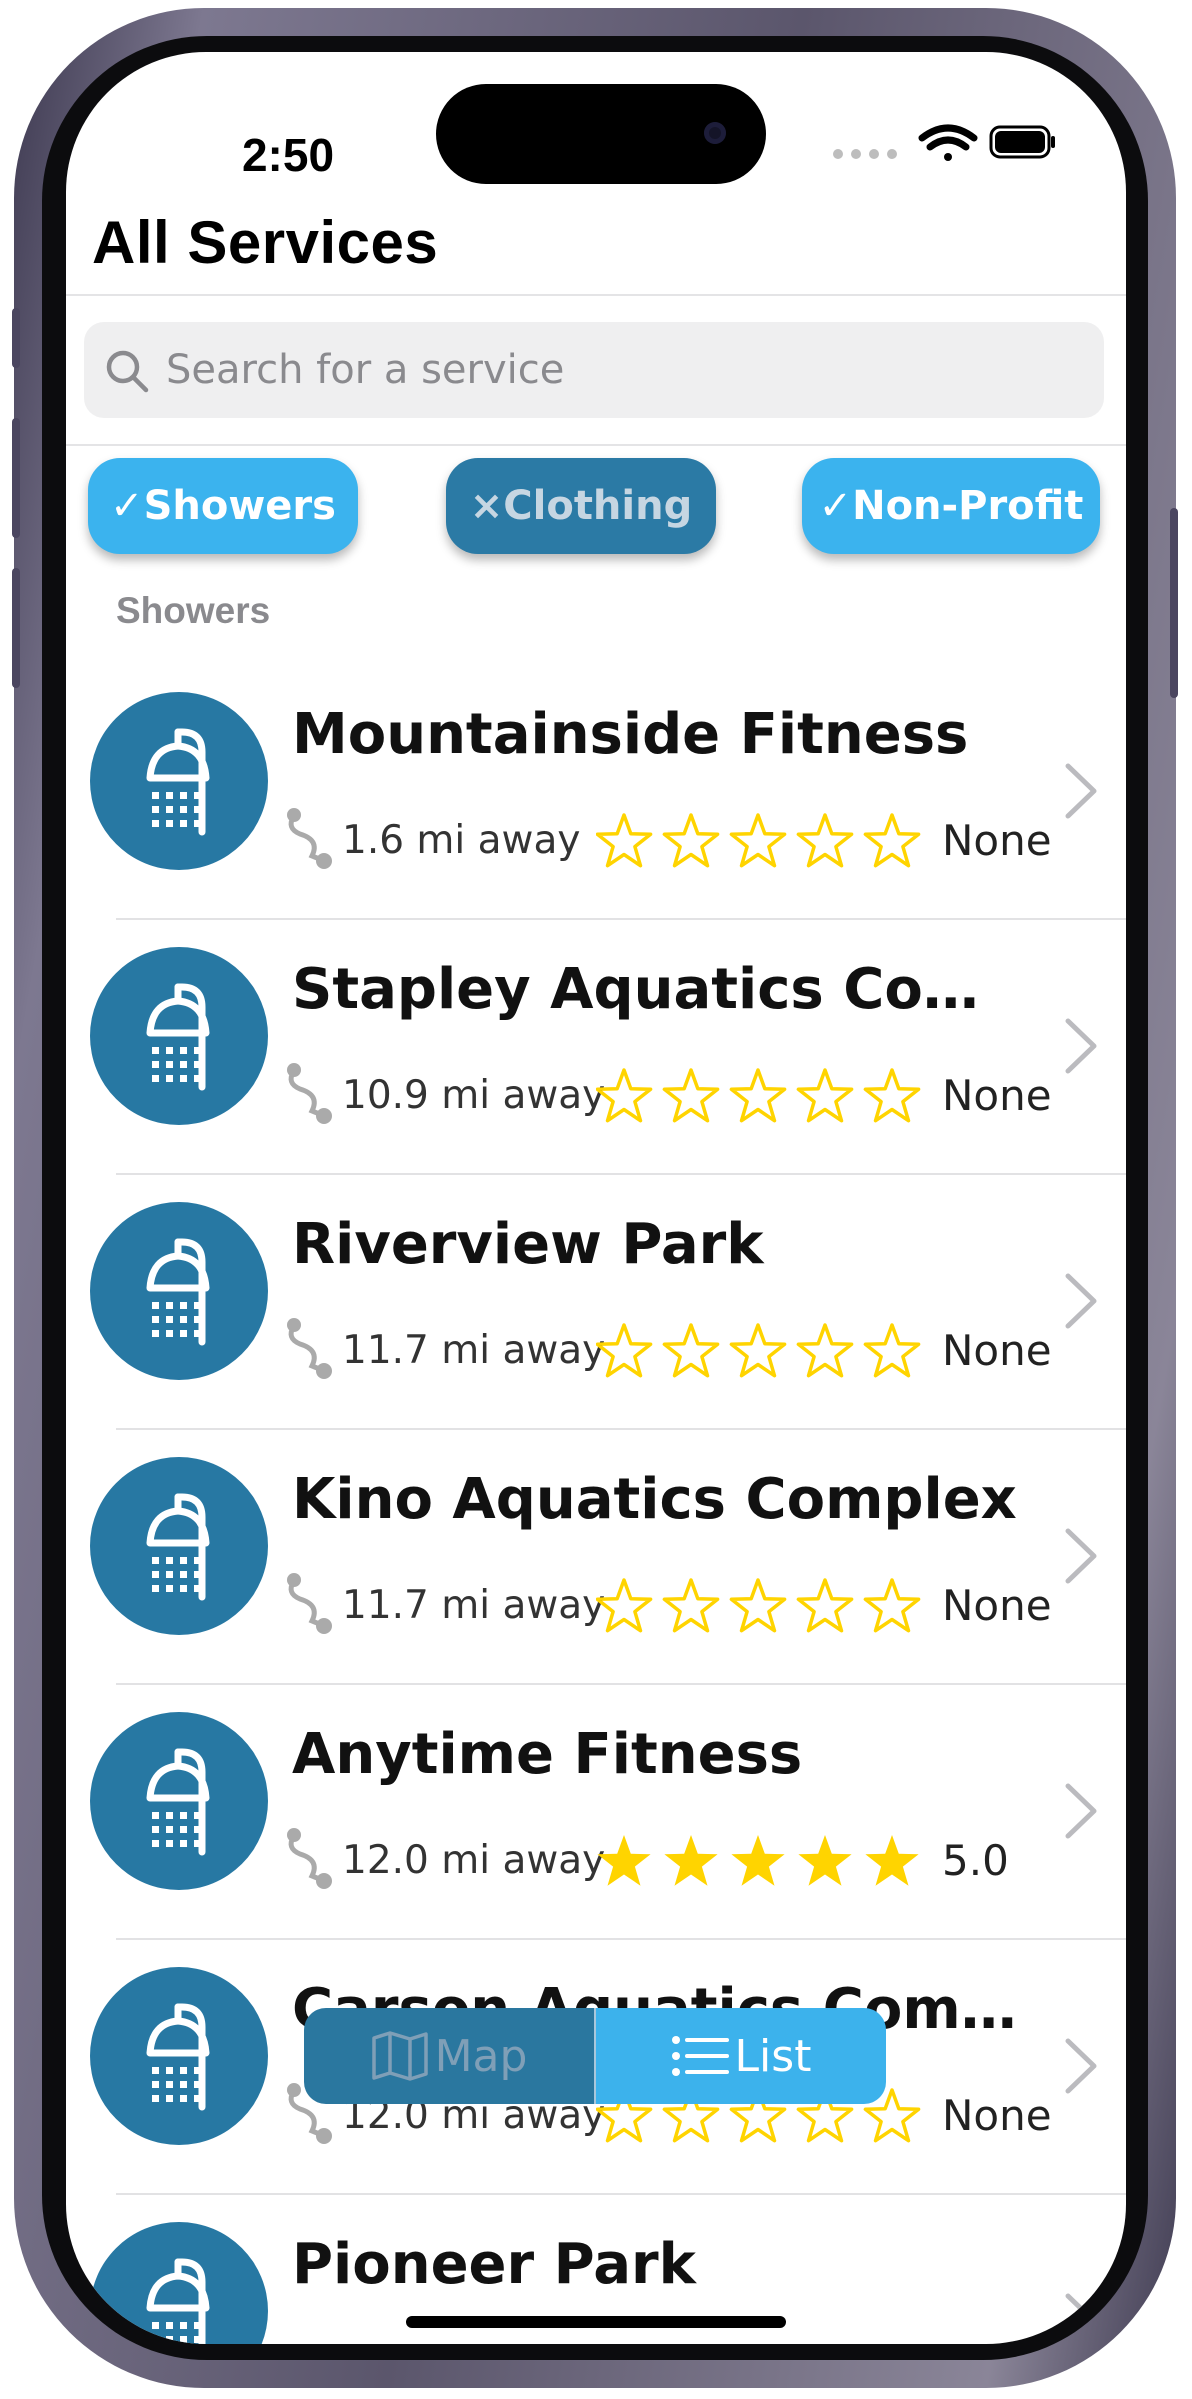  Describe the element at coordinates (596, 1813) in the screenshot. I see `service-row: Anytime Fitness 12.0 mi away 5.0` at that location.